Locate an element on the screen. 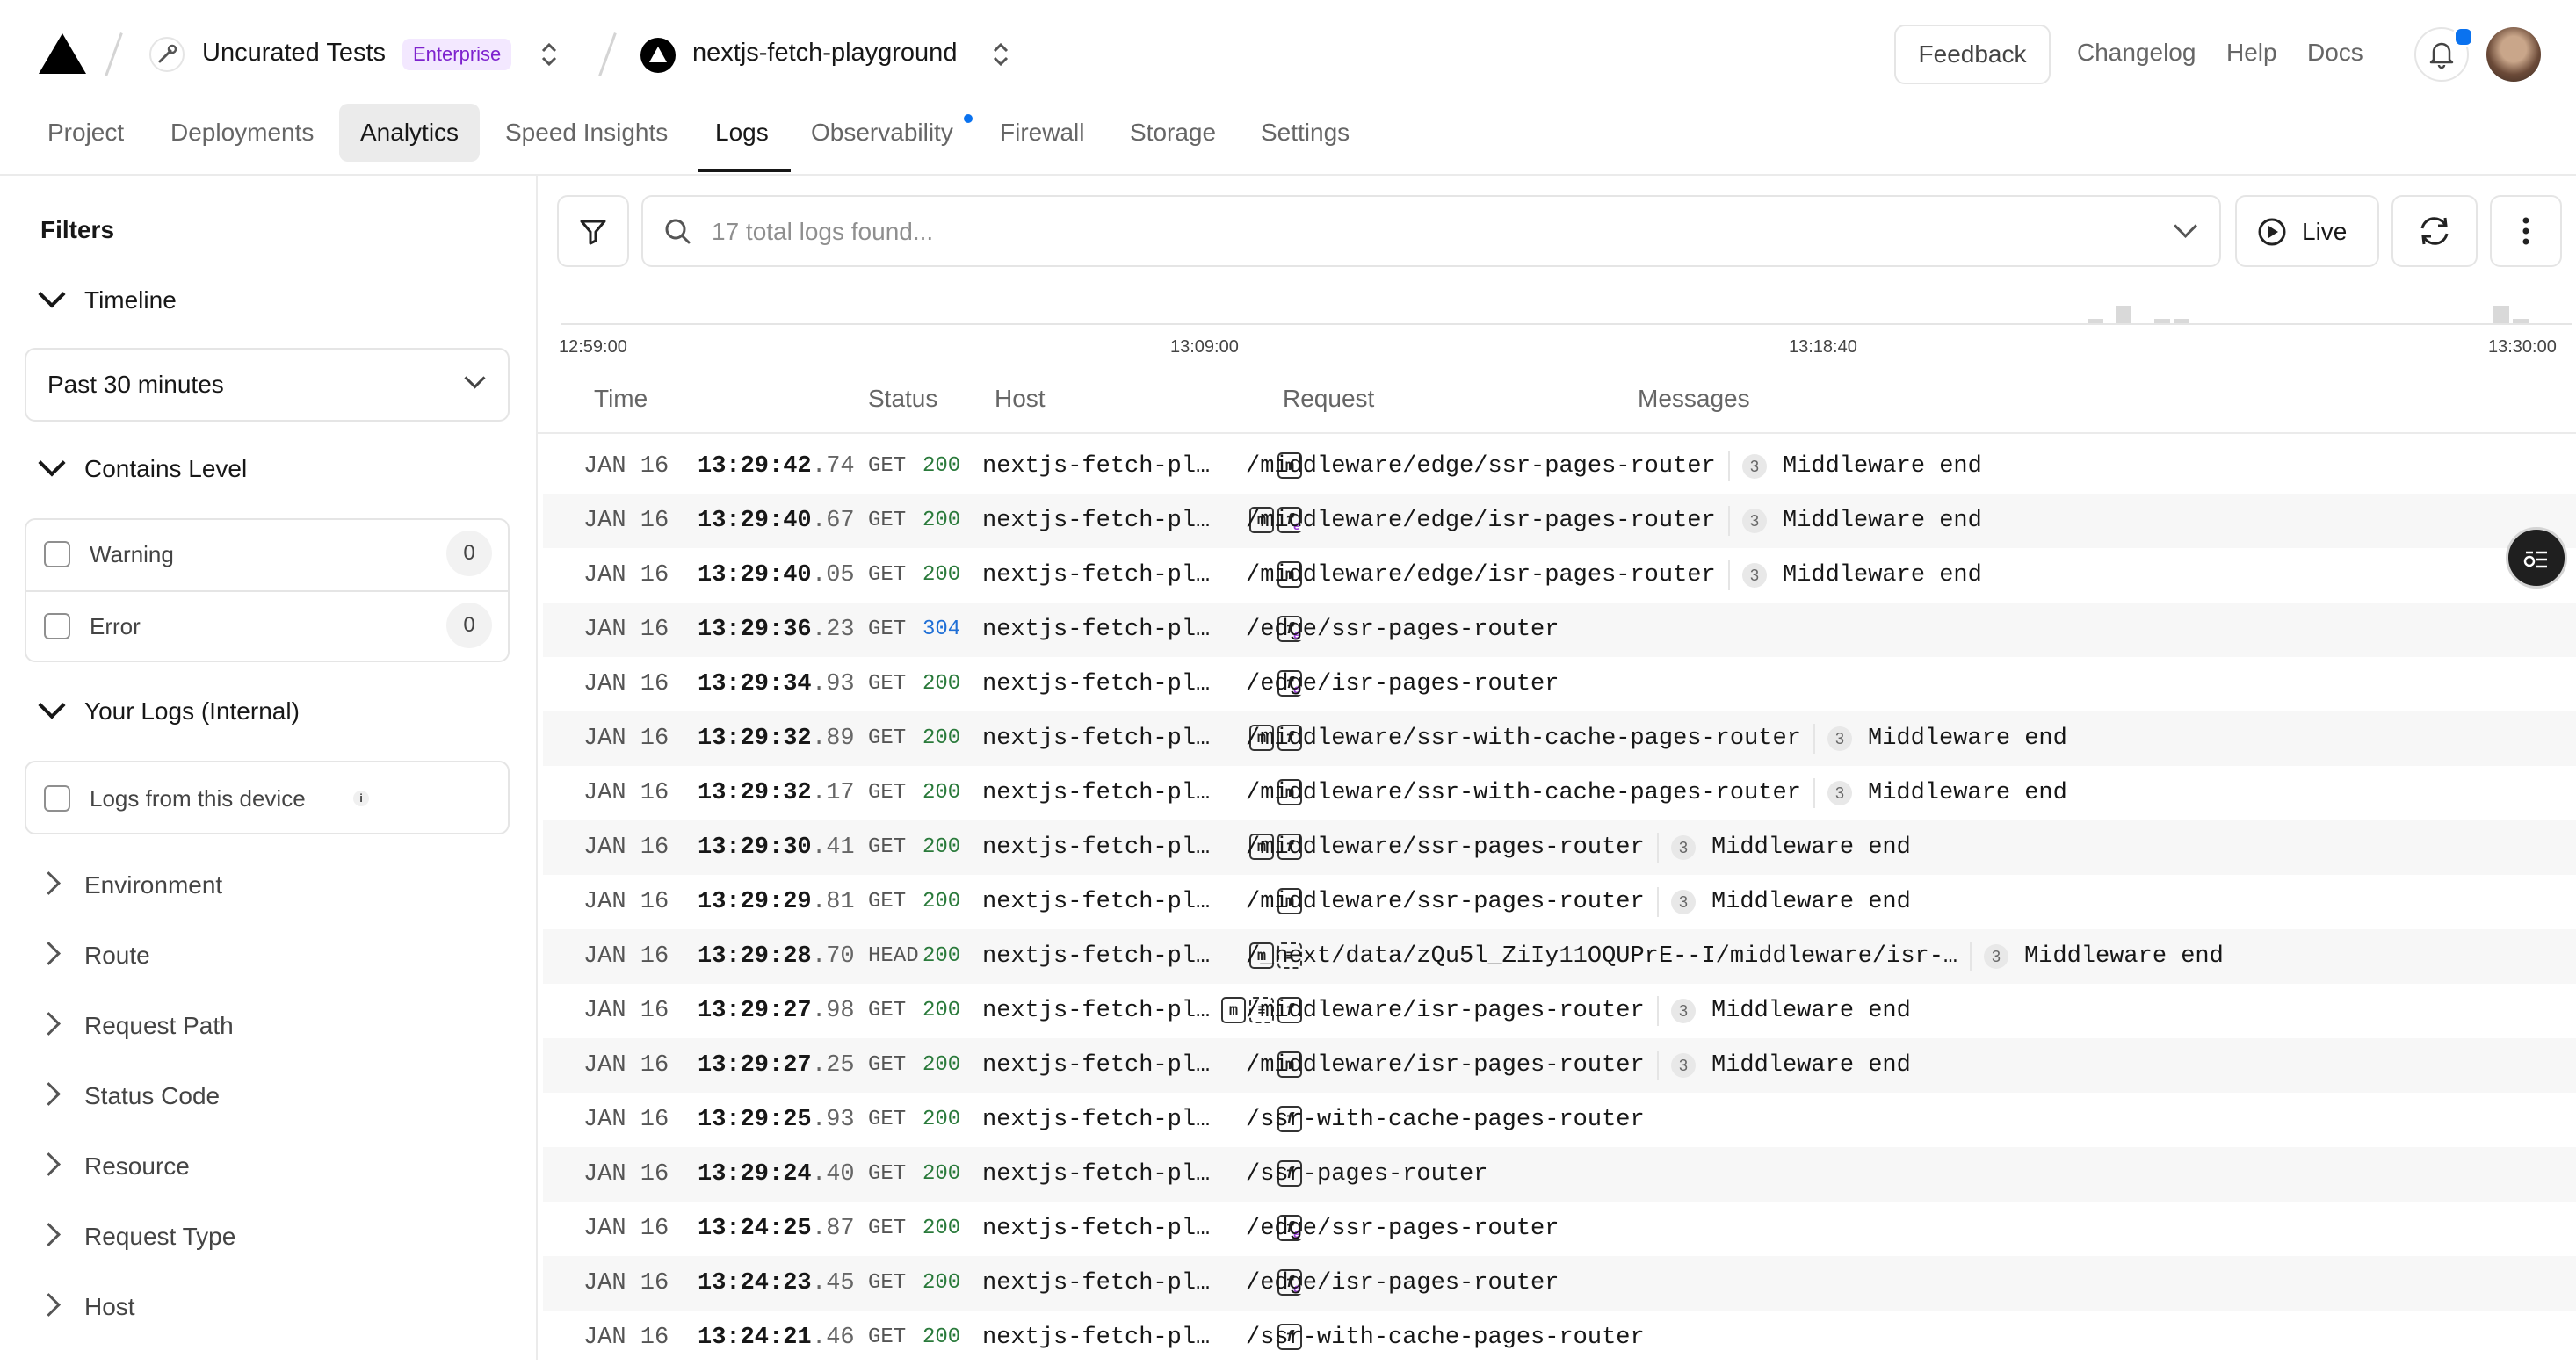 The width and height of the screenshot is (2576, 1365). log-details-fab is located at coordinates (2536, 558).